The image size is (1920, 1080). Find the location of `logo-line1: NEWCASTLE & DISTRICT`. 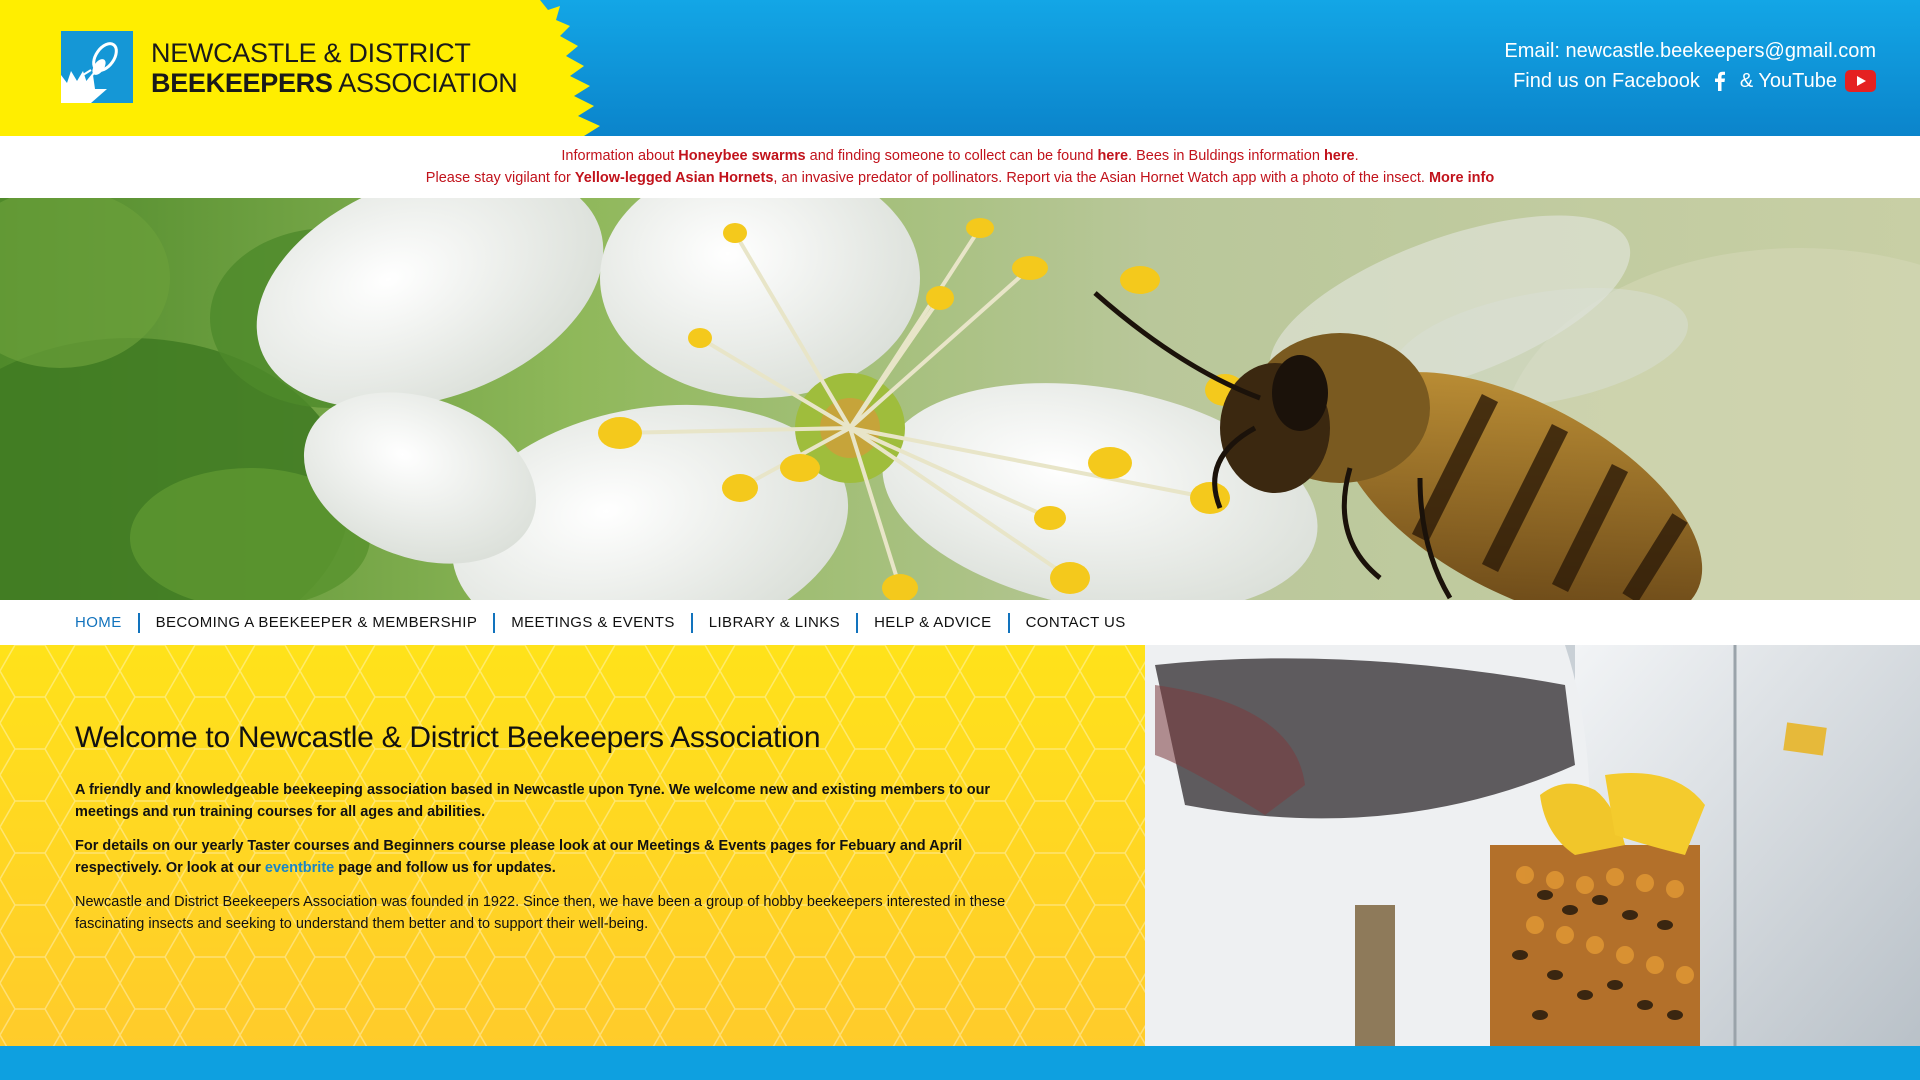

logo-line1: NEWCASTLE & DISTRICT is located at coordinates (311, 53).